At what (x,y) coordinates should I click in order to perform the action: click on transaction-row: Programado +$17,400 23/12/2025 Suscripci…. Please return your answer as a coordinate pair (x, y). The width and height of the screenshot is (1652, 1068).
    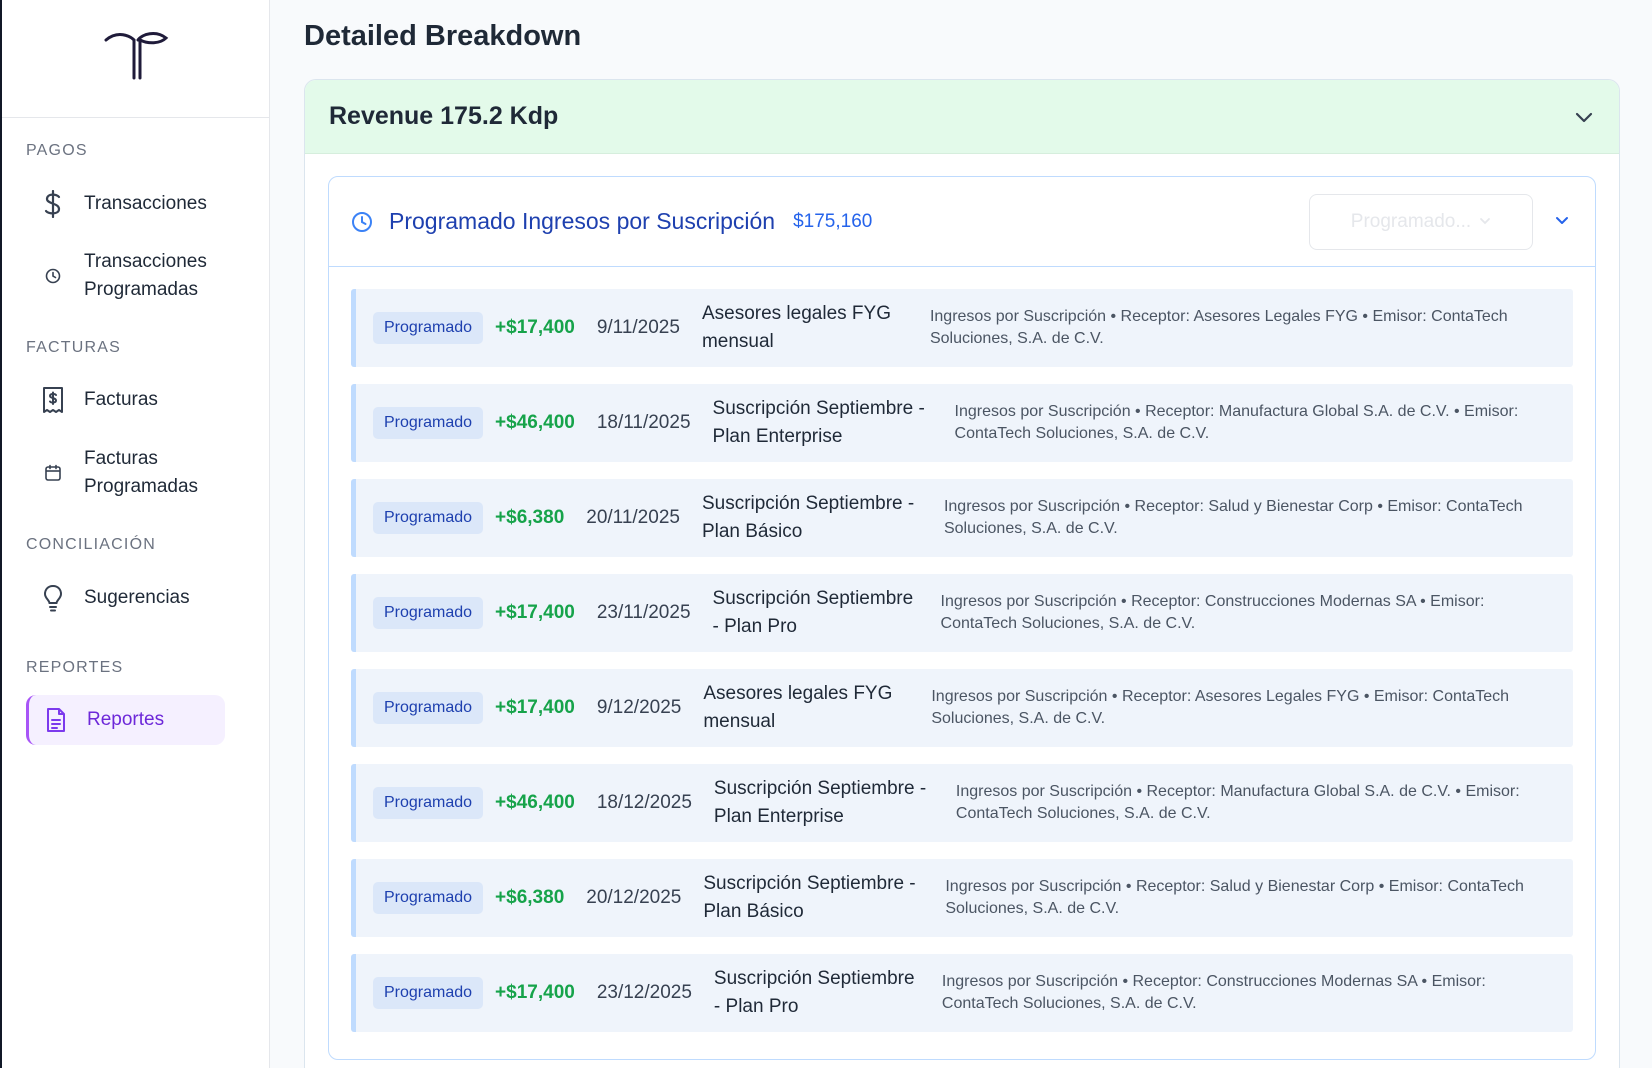
    Looking at the image, I should click on (962, 993).